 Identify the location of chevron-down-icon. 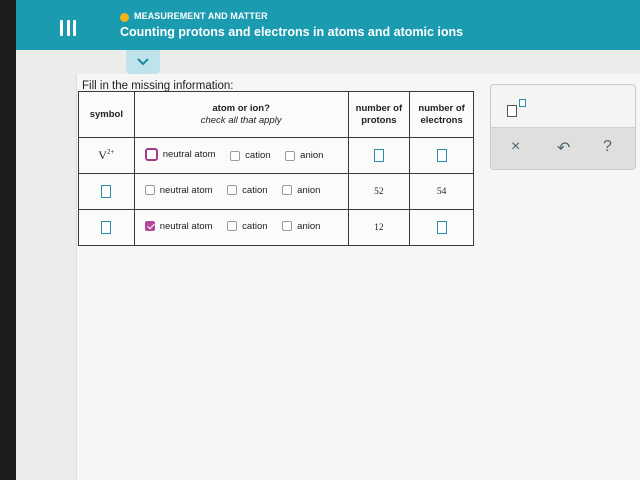
(143, 62).